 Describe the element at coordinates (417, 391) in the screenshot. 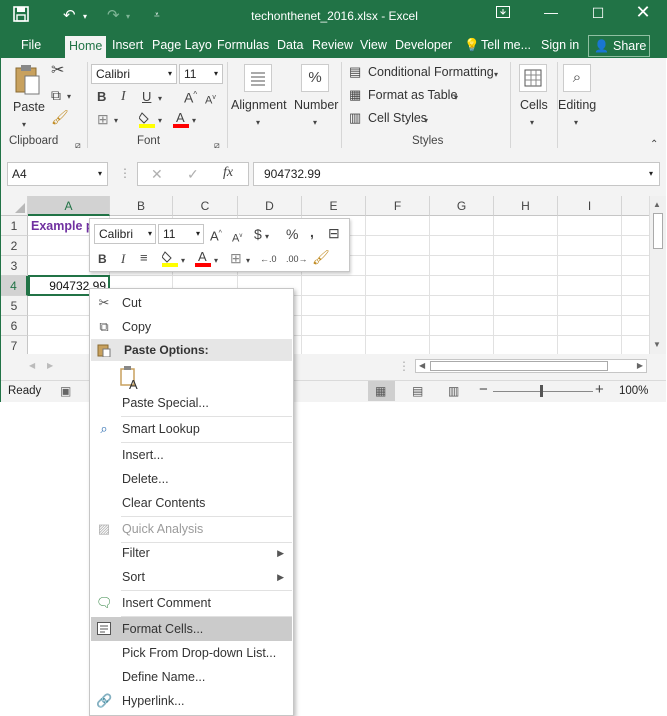

I see `page-layout-view-icon: ▤` at that location.